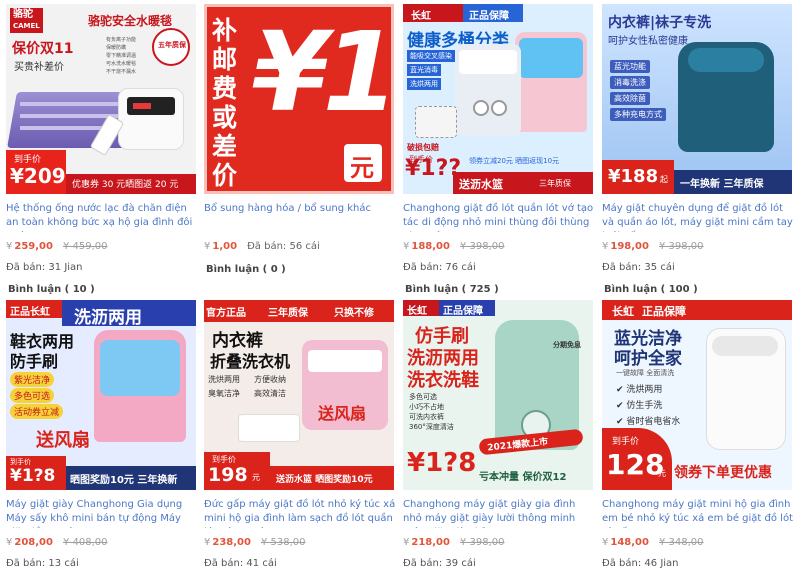  Describe the element at coordinates (57, 542) in the screenshot. I see `price-row: ¥208,00 ¥ 408,00` at that location.